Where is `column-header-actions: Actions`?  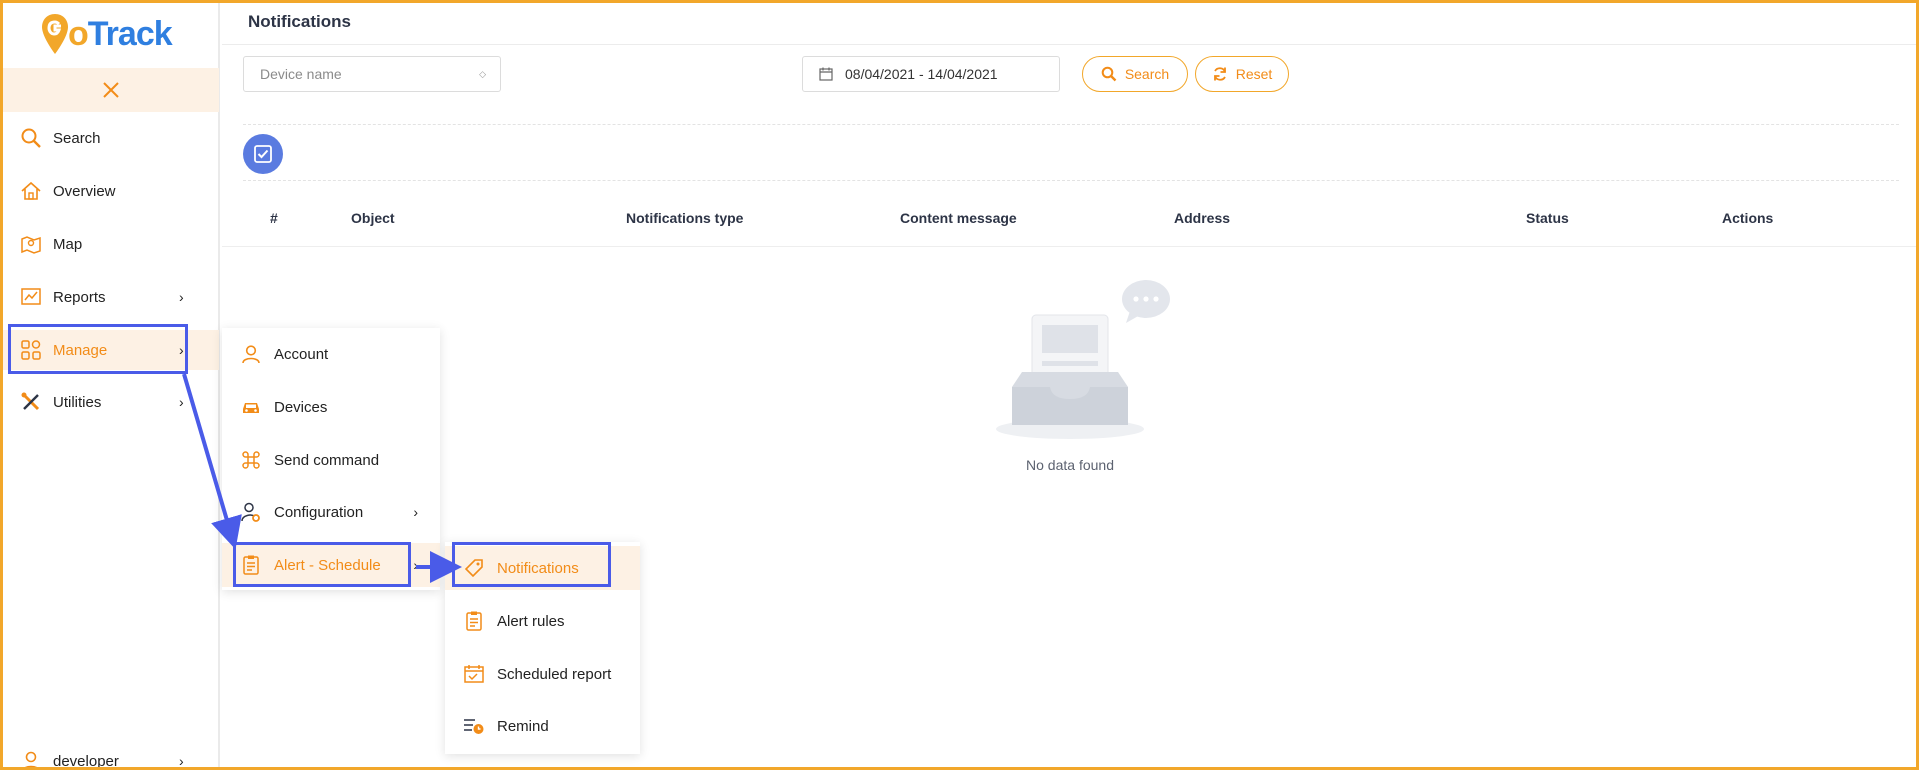 column-header-actions: Actions is located at coordinates (1748, 218).